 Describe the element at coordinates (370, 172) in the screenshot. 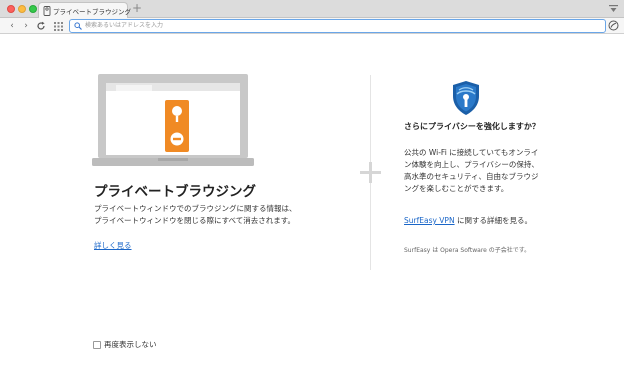

I see `plus-icon-horizontal` at that location.